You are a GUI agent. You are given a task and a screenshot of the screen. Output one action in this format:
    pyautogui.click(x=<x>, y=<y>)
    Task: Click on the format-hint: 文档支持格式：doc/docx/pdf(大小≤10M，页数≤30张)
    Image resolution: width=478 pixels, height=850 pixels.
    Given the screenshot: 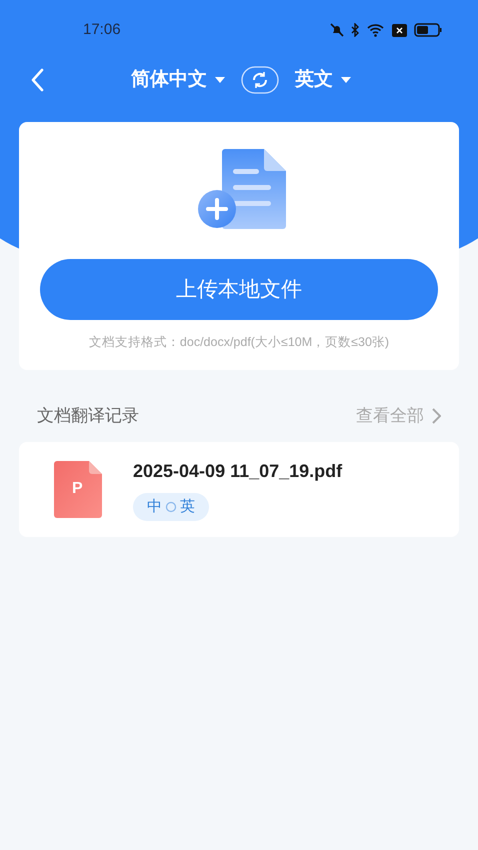 What is the action you would take?
    pyautogui.click(x=239, y=342)
    